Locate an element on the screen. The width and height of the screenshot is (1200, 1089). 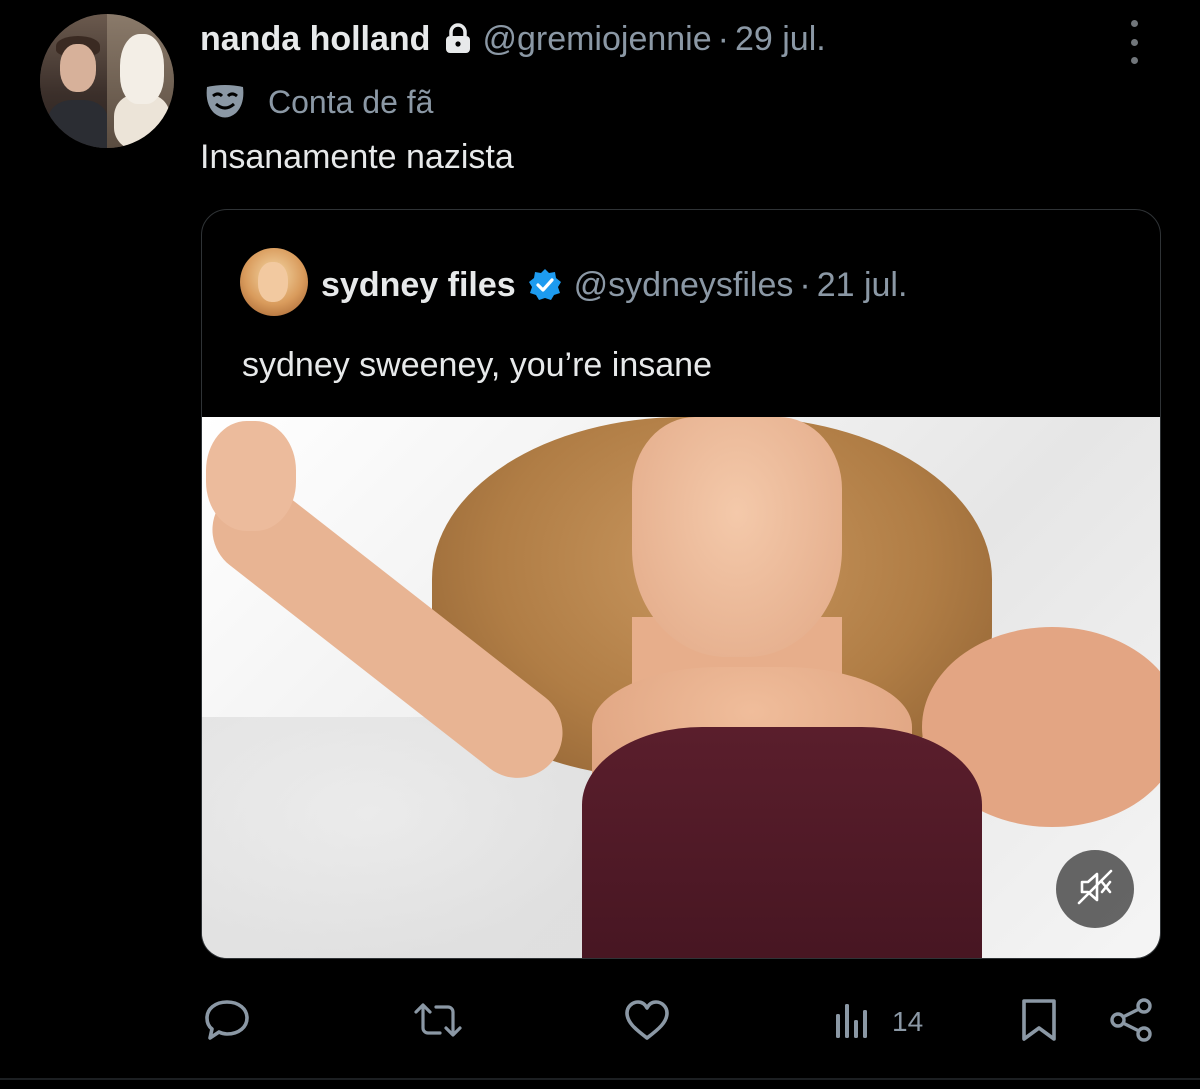
fan-account-badge: Conta de fã is located at coordinates (318, 102).